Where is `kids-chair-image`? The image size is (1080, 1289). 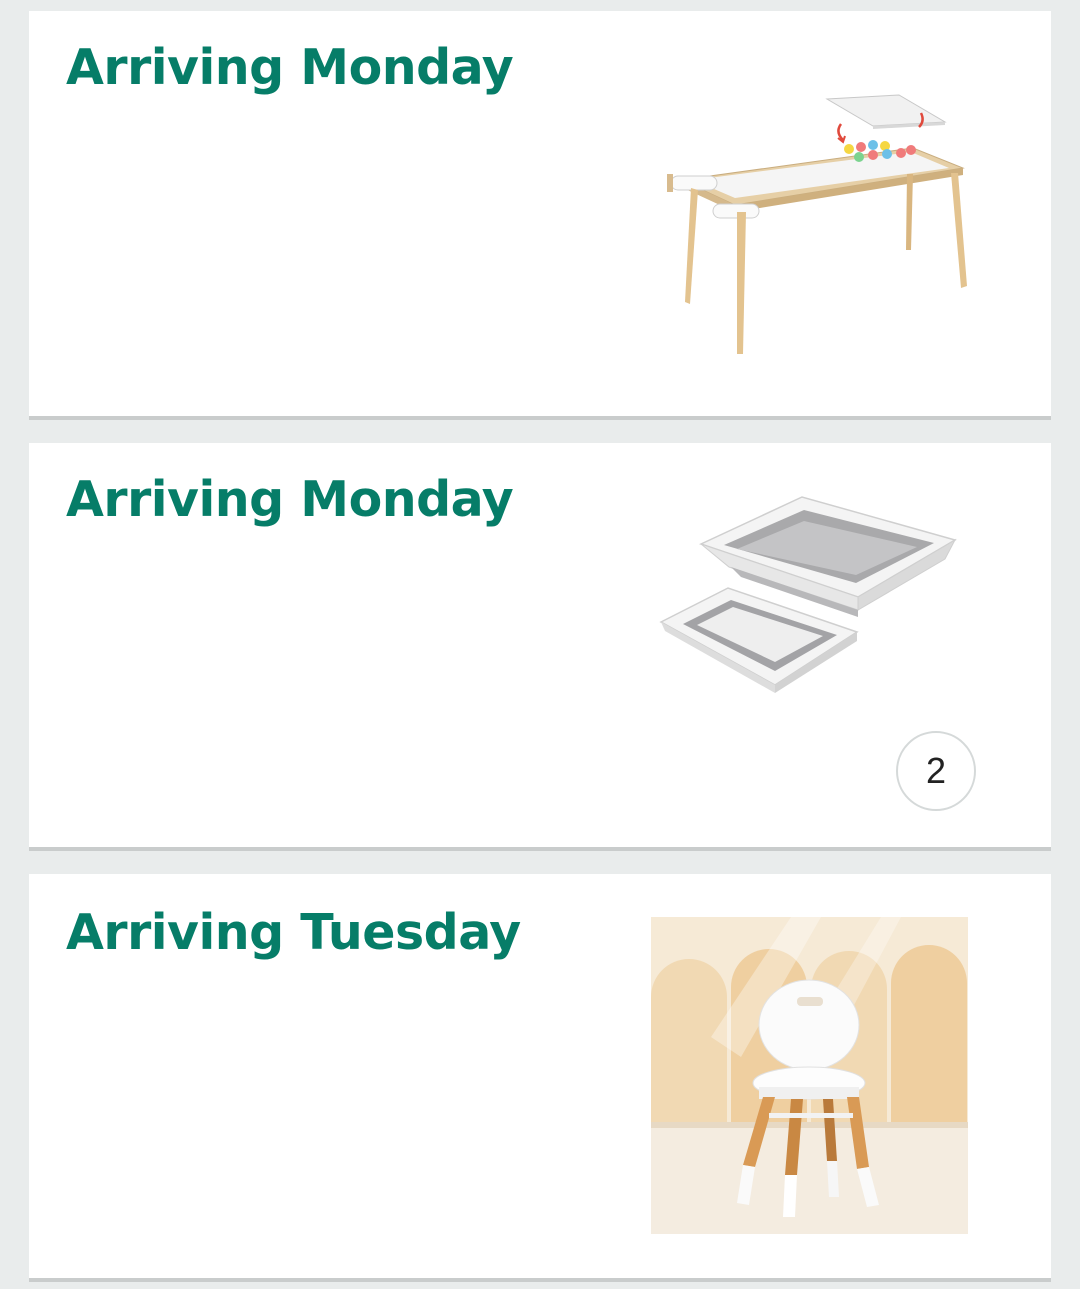
kids-chair-image is located at coordinates (809, 1075).